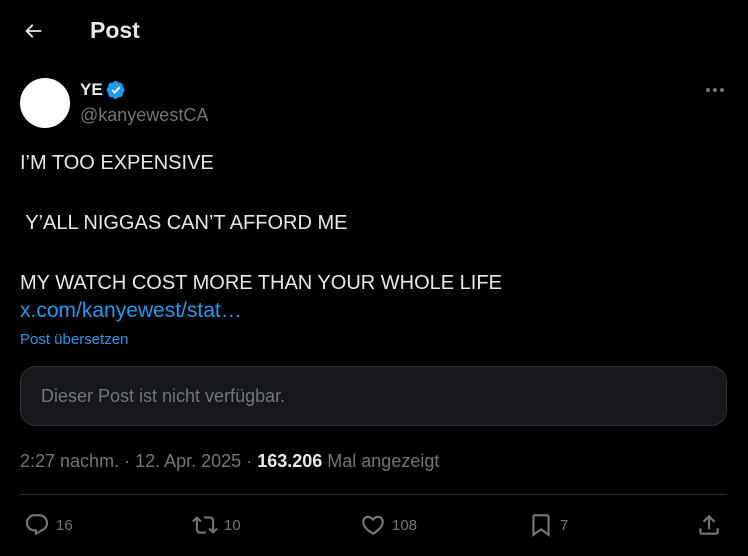 This screenshot has width=748, height=556. What do you see at coordinates (188, 461) in the screenshot?
I see `post-date: 12. Apr. 2025` at bounding box center [188, 461].